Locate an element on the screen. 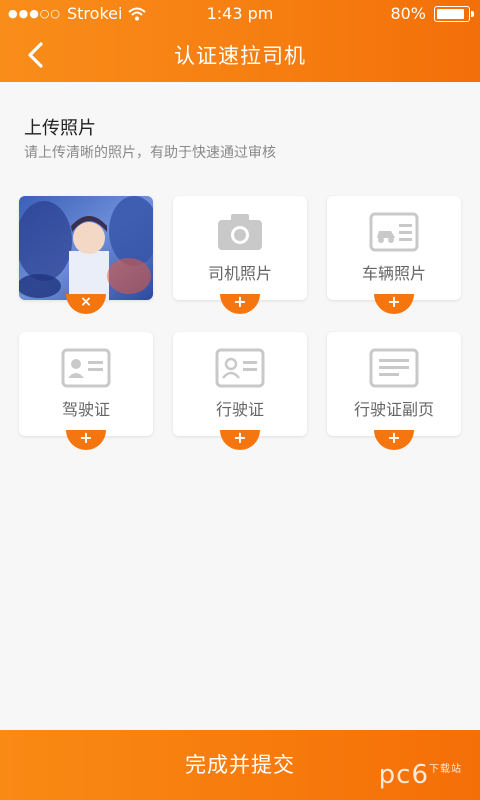 Image resolution: width=480 pixels, height=800 pixels. uploaded-photo-thumbnail is located at coordinates (86, 248).